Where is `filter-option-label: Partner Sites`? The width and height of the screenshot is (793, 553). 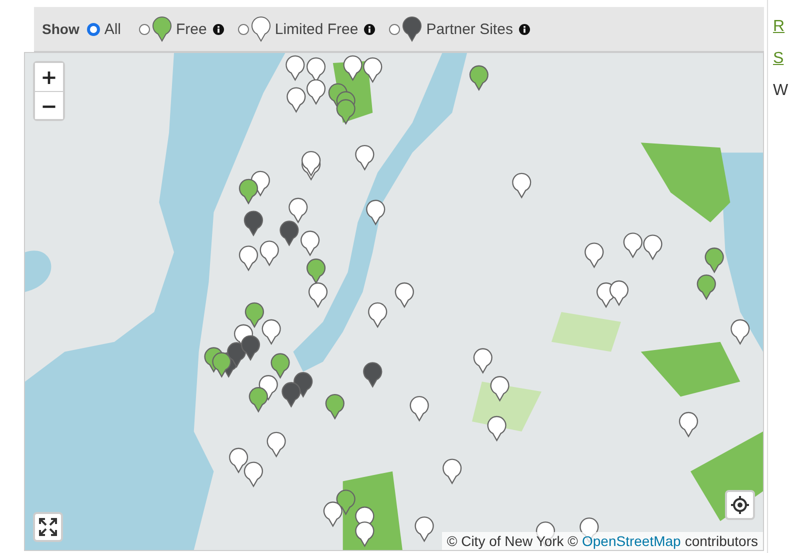
filter-option-label: Partner Sites is located at coordinates (469, 29).